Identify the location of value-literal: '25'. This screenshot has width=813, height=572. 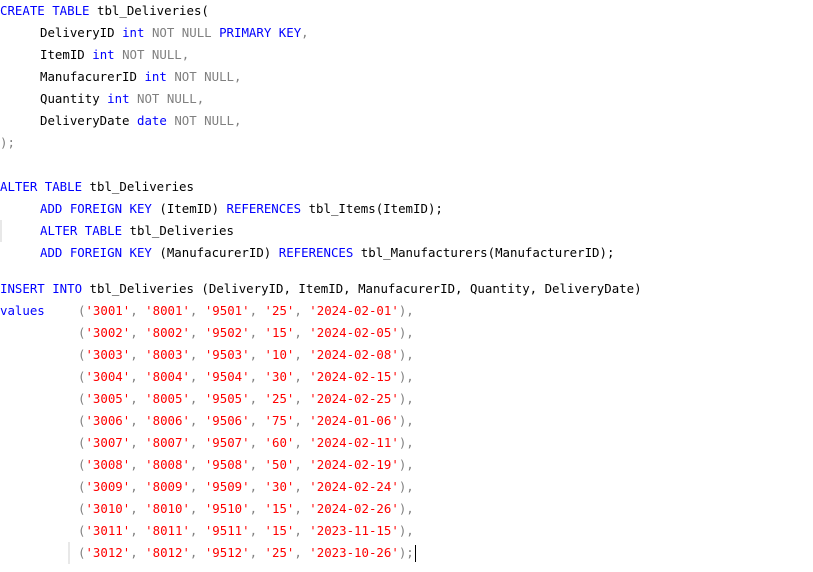
(279, 310).